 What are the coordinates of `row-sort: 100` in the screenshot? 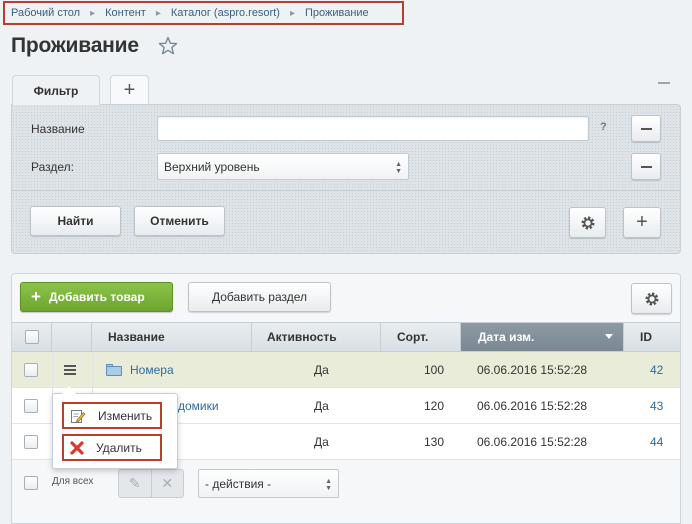 It's located at (434, 370).